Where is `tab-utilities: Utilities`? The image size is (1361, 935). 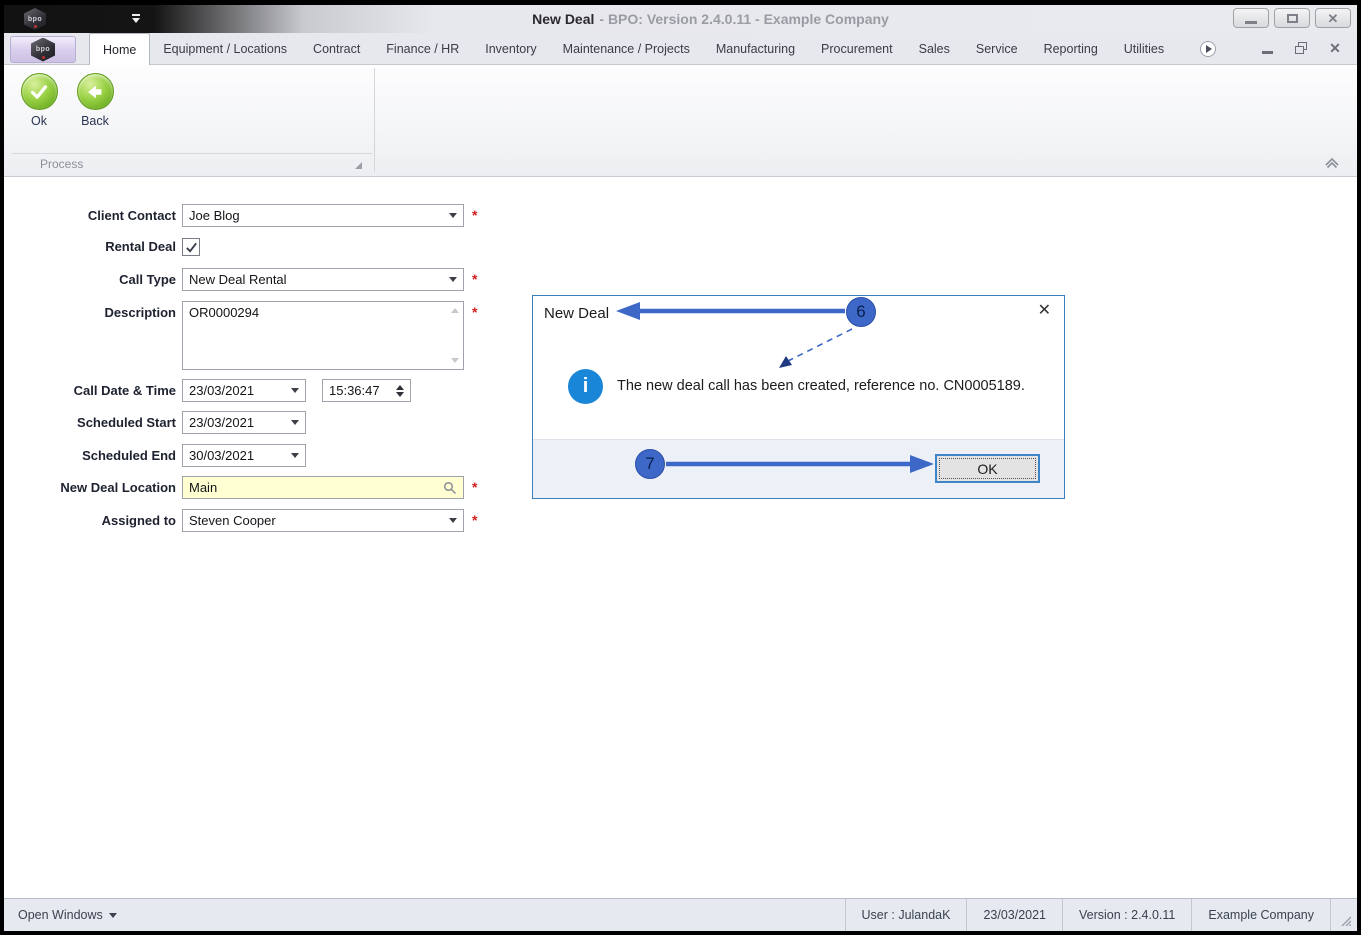
tab-utilities: Utilities is located at coordinates (1144, 49).